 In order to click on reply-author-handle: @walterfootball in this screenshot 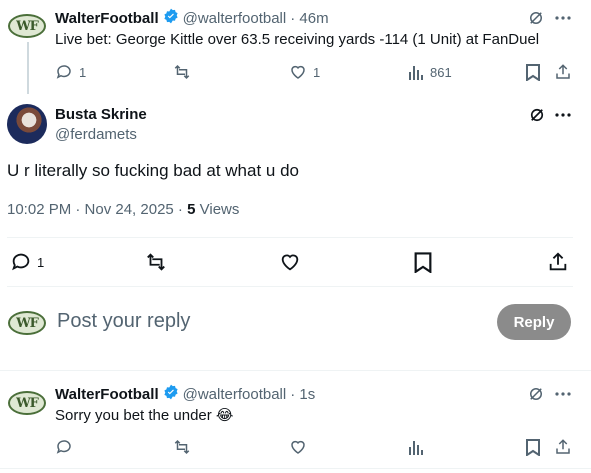, I will do `click(235, 394)`.